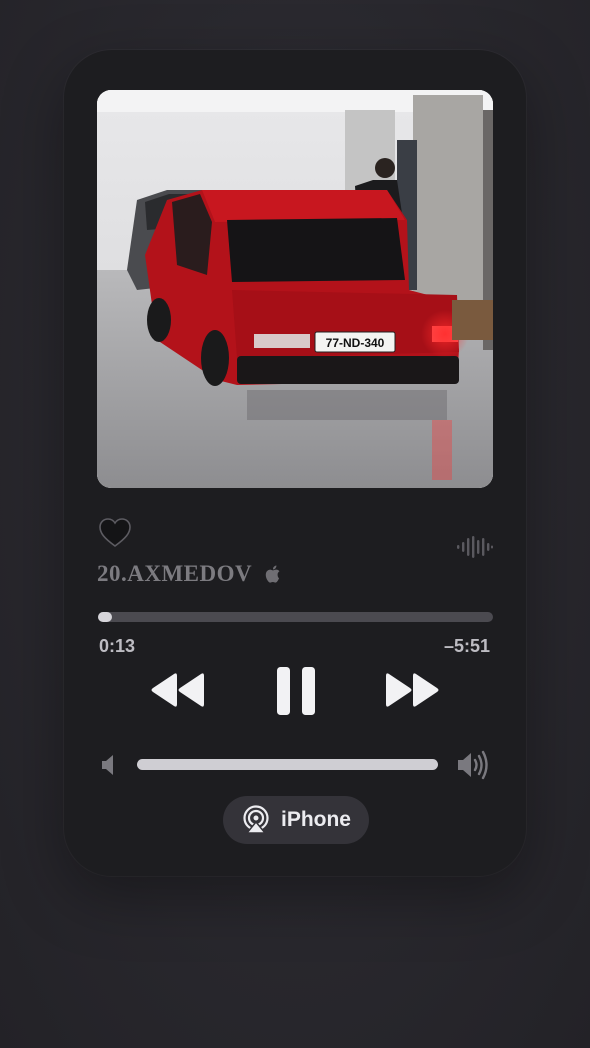  Describe the element at coordinates (475, 547) in the screenshot. I see `waveform-icon` at that location.